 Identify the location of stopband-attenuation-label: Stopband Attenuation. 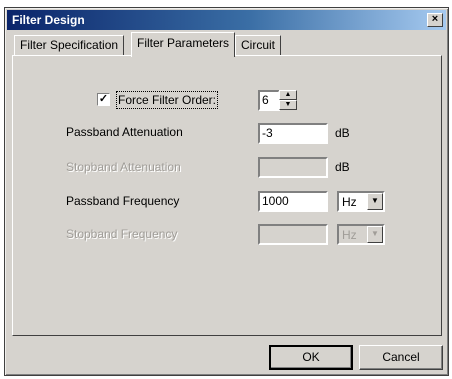
(123, 167).